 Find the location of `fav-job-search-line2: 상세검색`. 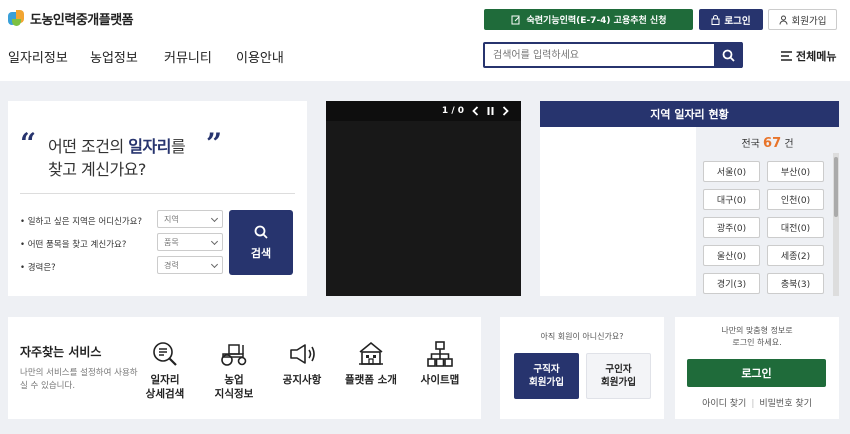

fav-job-search-line2: 상세검색 is located at coordinates (165, 394).